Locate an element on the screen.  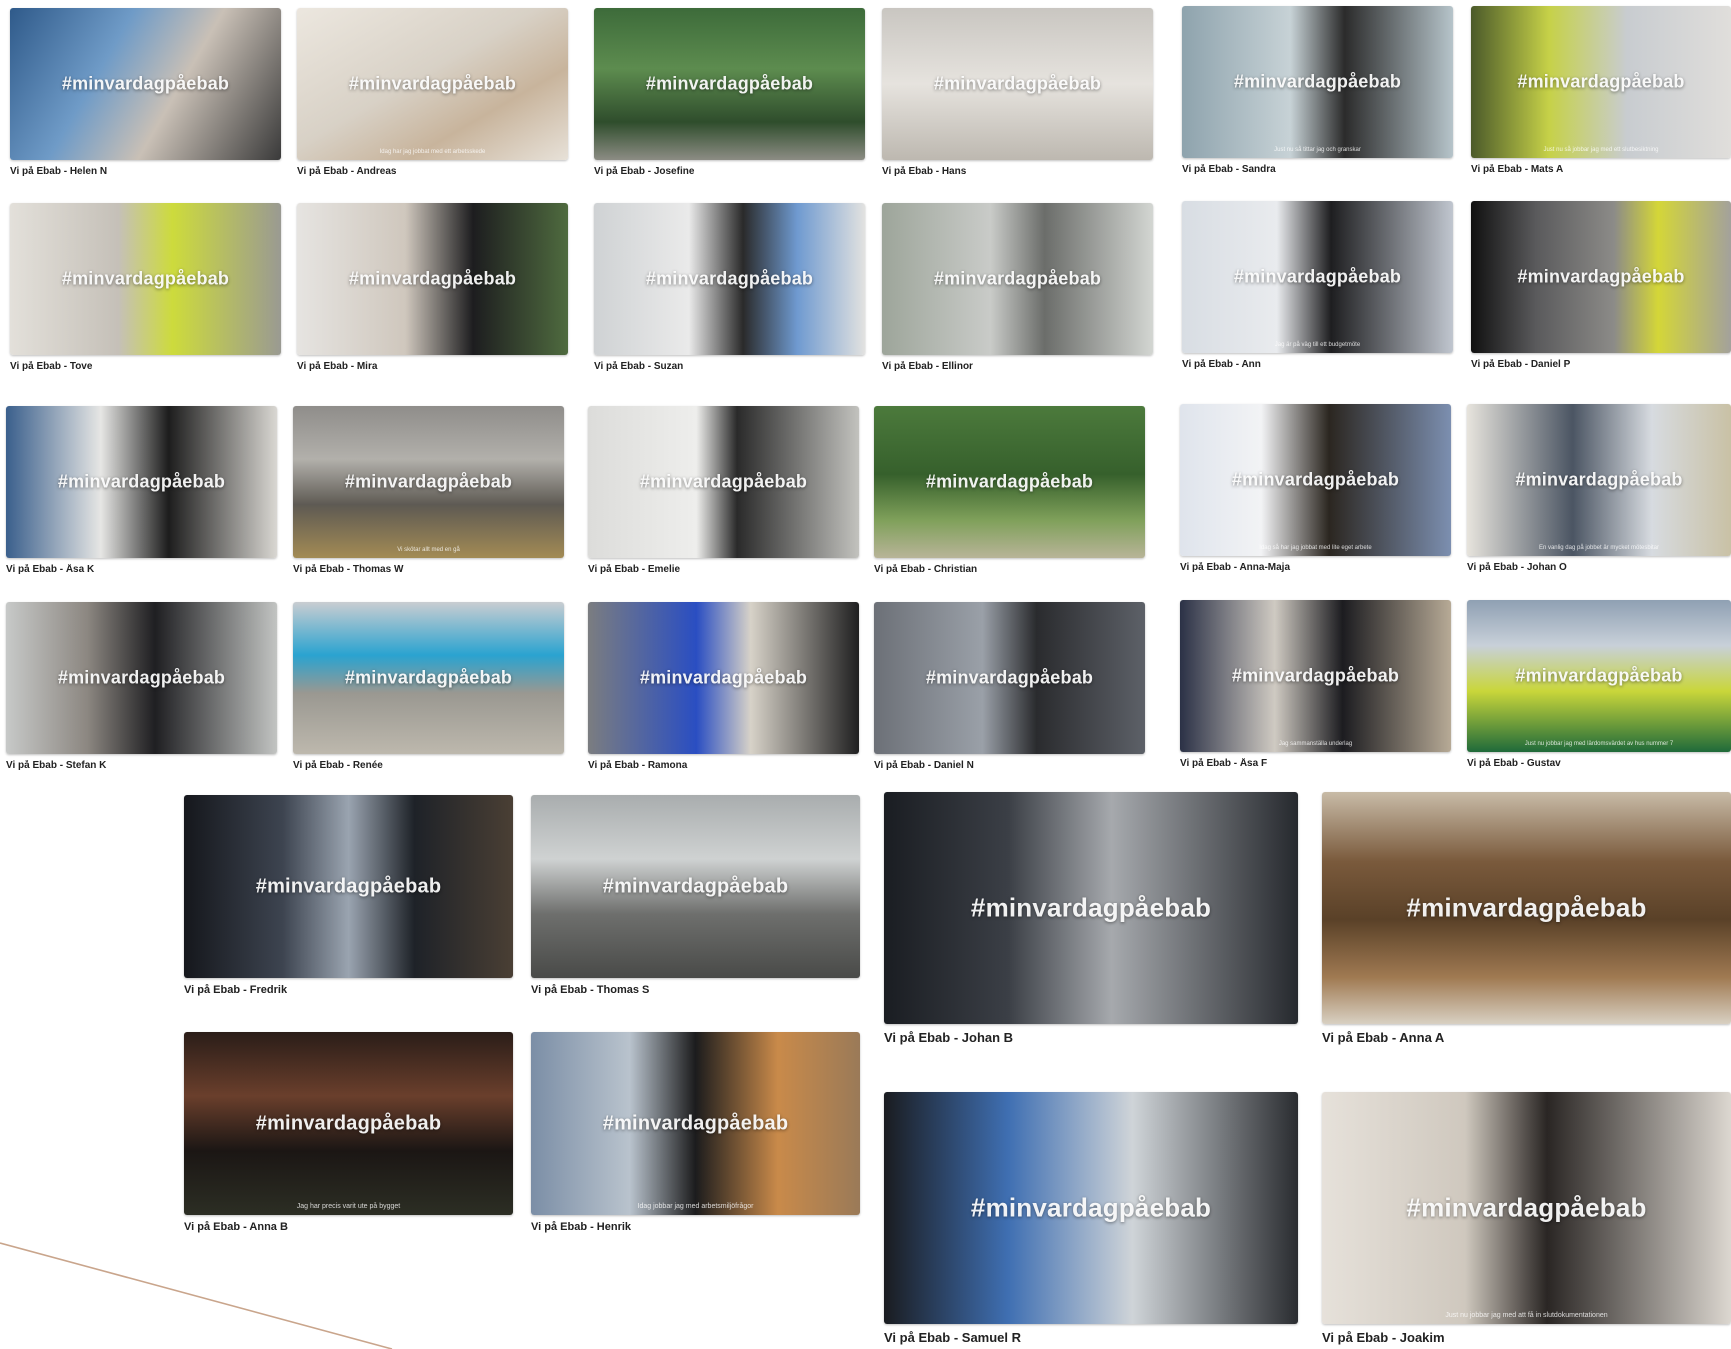
video-title: Vi på Ebab - Stefan K is located at coordinates (141, 765).